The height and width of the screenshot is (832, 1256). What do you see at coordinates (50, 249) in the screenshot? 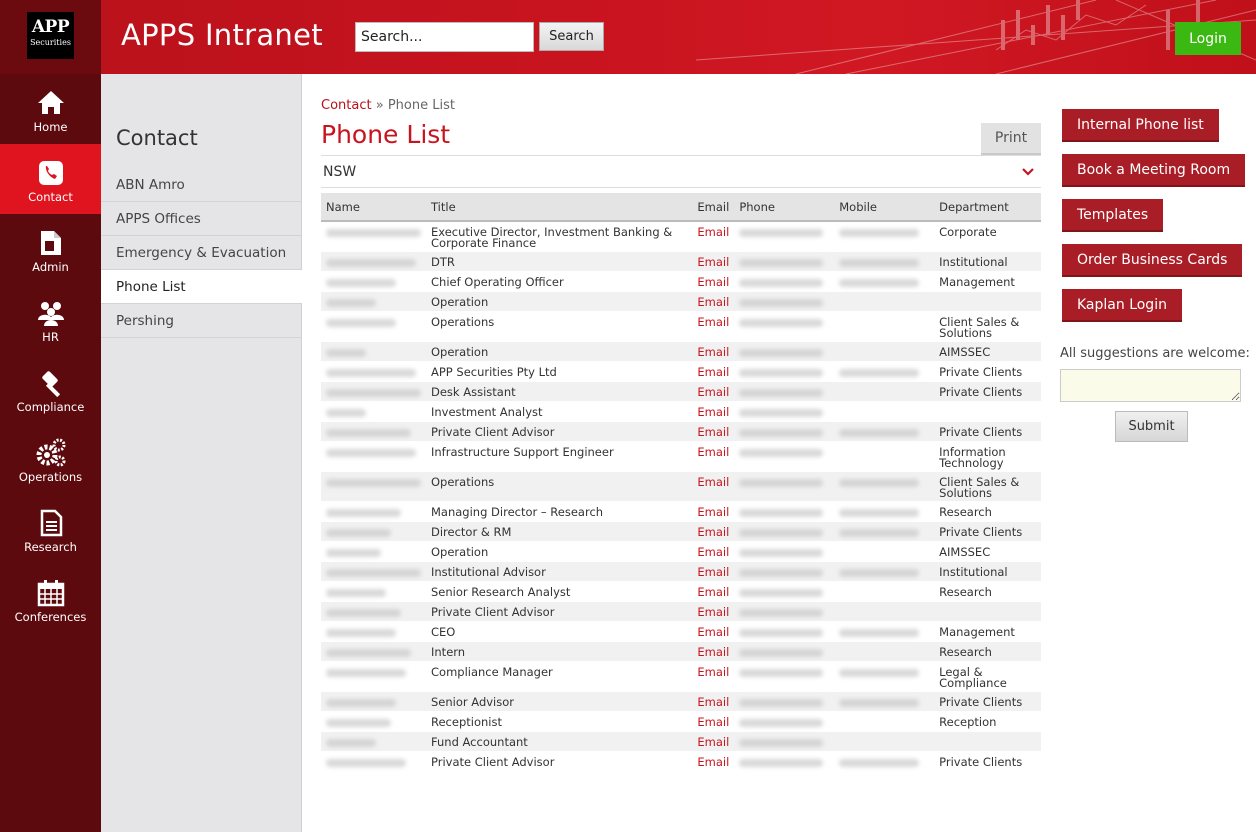
I see `nav-item-admin: Admin` at bounding box center [50, 249].